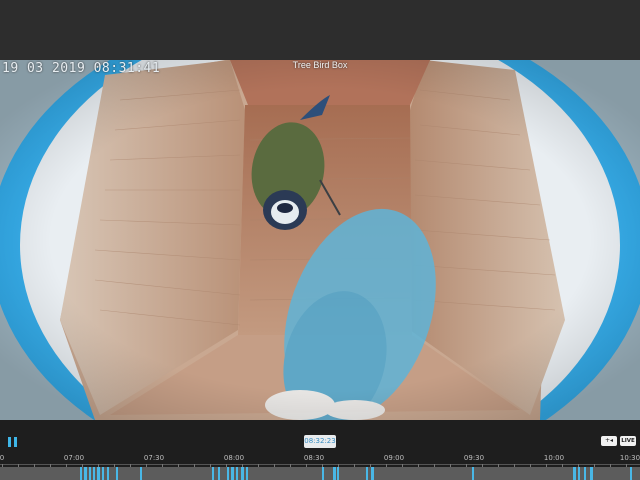  Describe the element at coordinates (154, 458) in the screenshot. I see `timeline-label: 07:30` at that location.